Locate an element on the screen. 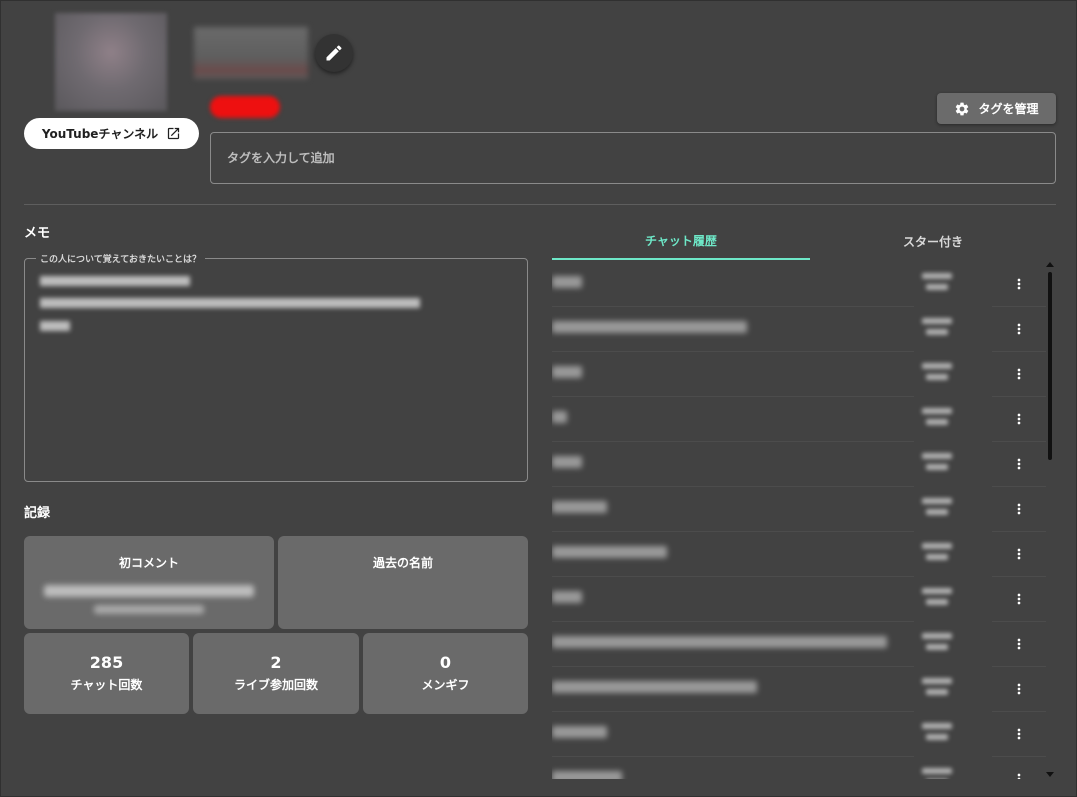 The image size is (1077, 797). status-badge-redacted is located at coordinates (245, 107).